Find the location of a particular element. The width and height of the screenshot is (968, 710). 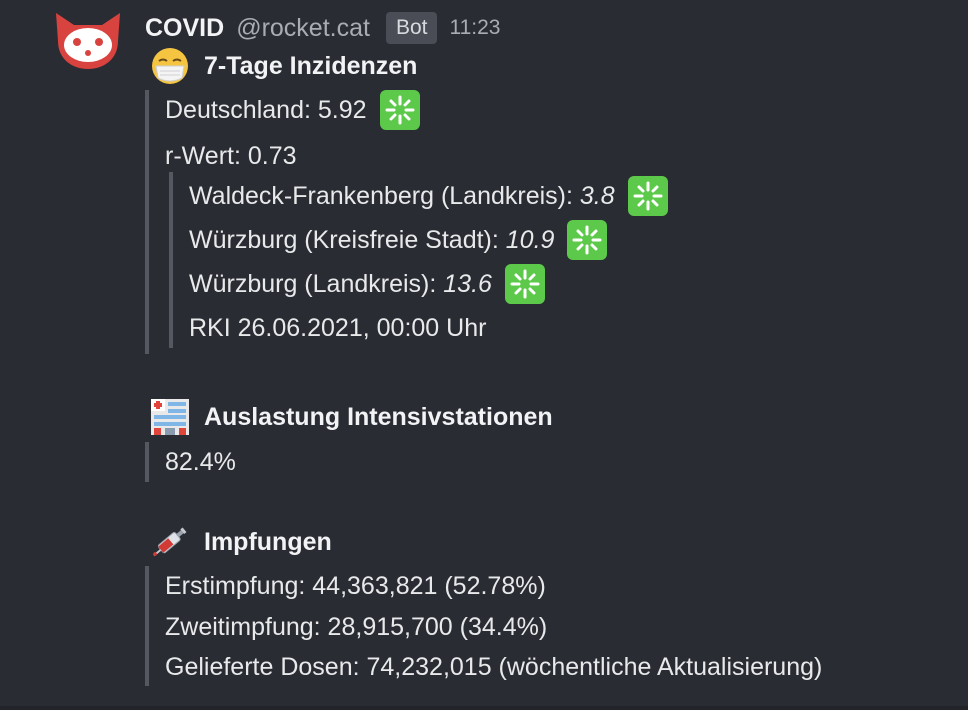

icu-value: 82.4% is located at coordinates (200, 461).